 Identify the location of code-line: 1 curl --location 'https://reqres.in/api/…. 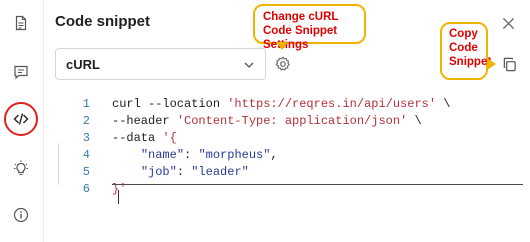
(289, 104).